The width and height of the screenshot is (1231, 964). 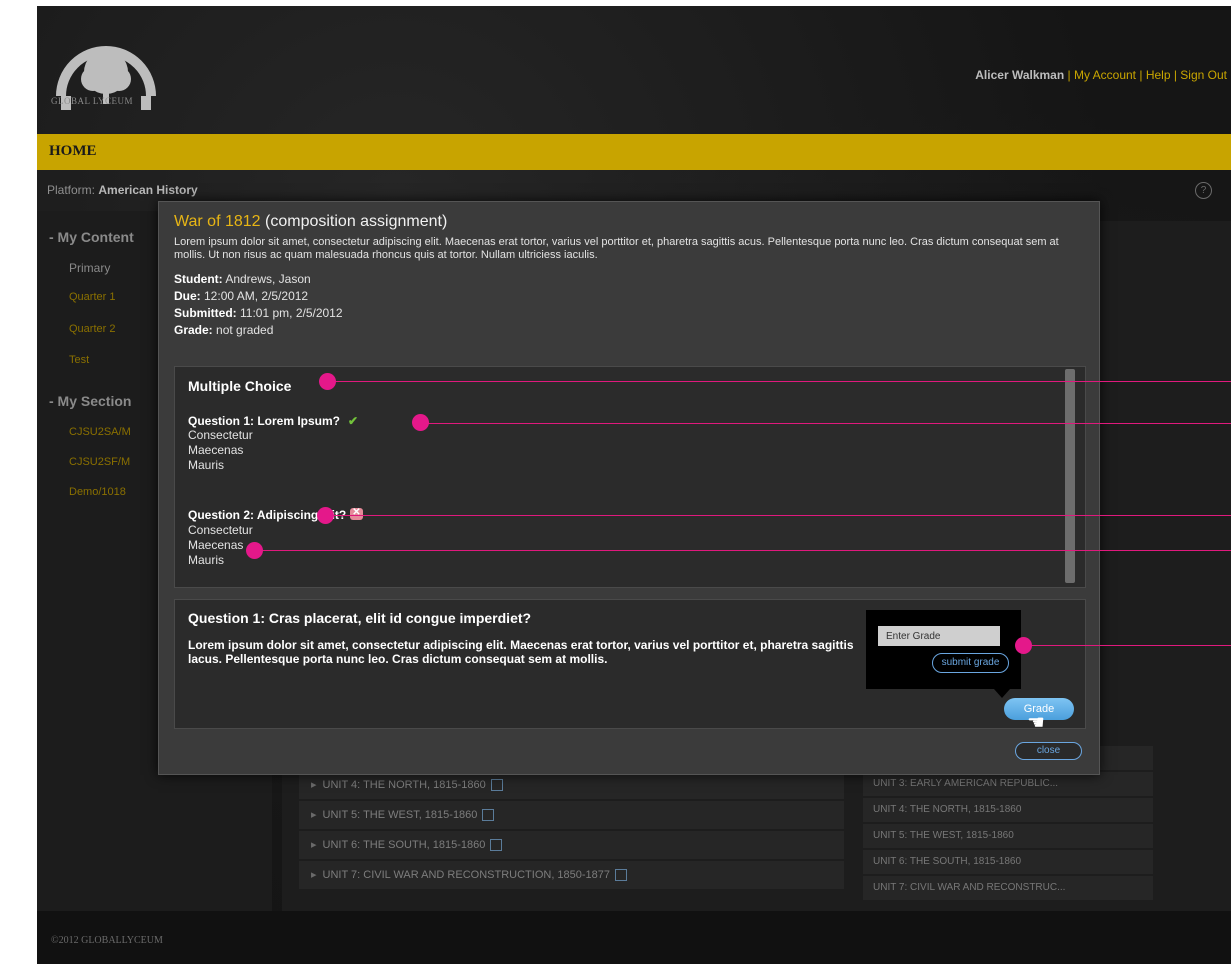 I want to click on unit-row: UNIT 6: THE SOUTH, 1815-1860, so click(x=1008, y=862).